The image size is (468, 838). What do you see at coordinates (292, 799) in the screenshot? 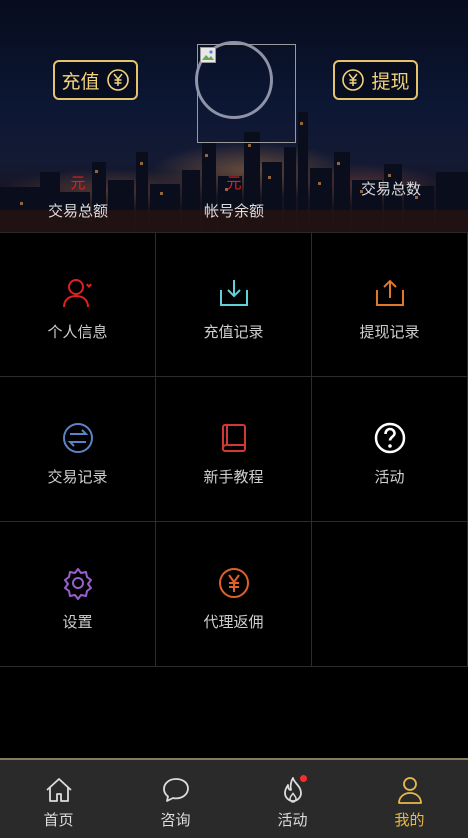
I see `tab-activity: 活动` at bounding box center [292, 799].